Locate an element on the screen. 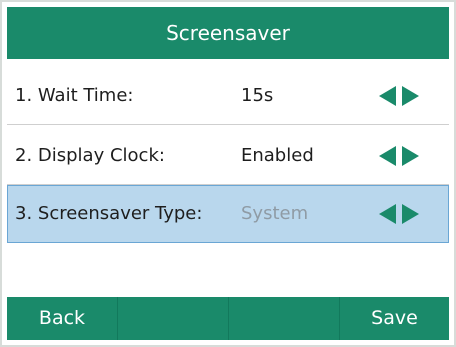 Image resolution: width=456 pixels, height=347 pixels. setting-label: 1. Wait Time: is located at coordinates (74, 95).